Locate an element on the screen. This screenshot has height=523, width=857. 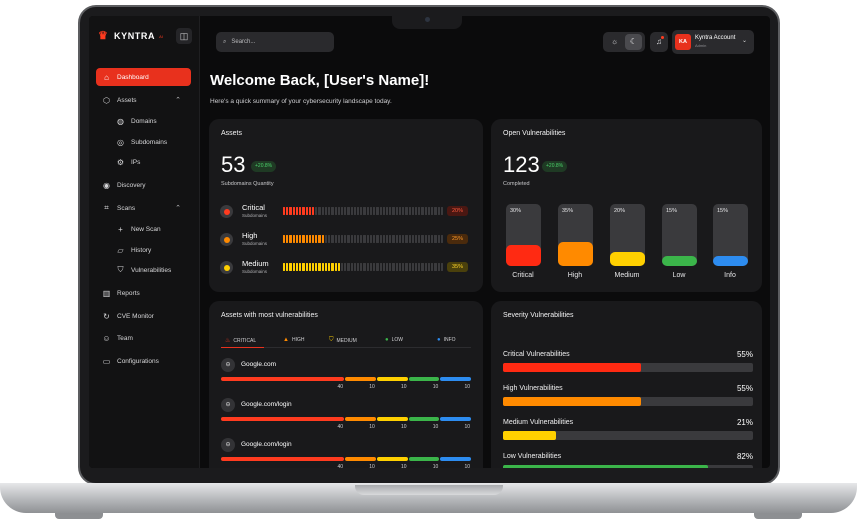
severity-bar-low: 15% is located at coordinates (679, 235).